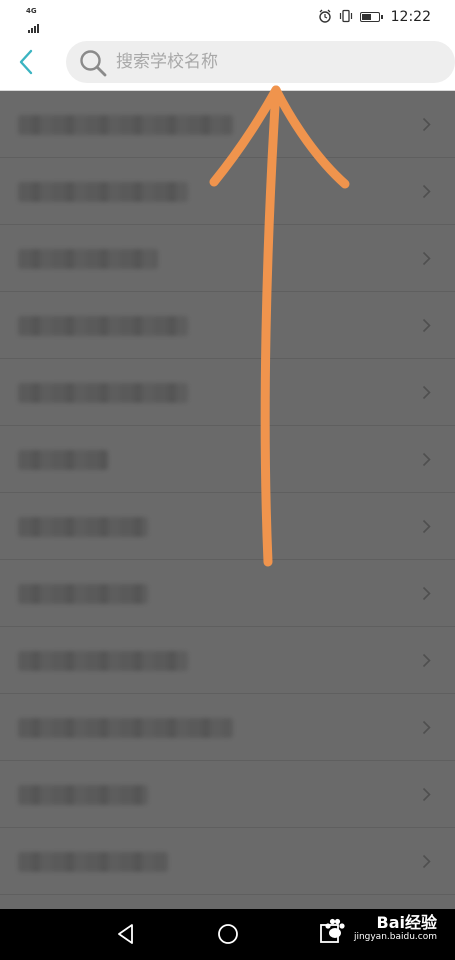  What do you see at coordinates (420, 922) in the screenshot?
I see `watermark-brand2: 经验` at bounding box center [420, 922].